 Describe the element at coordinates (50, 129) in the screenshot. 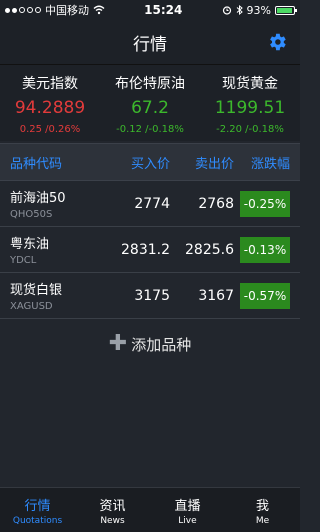

I see `index-change: 0.25 /0.26%` at that location.